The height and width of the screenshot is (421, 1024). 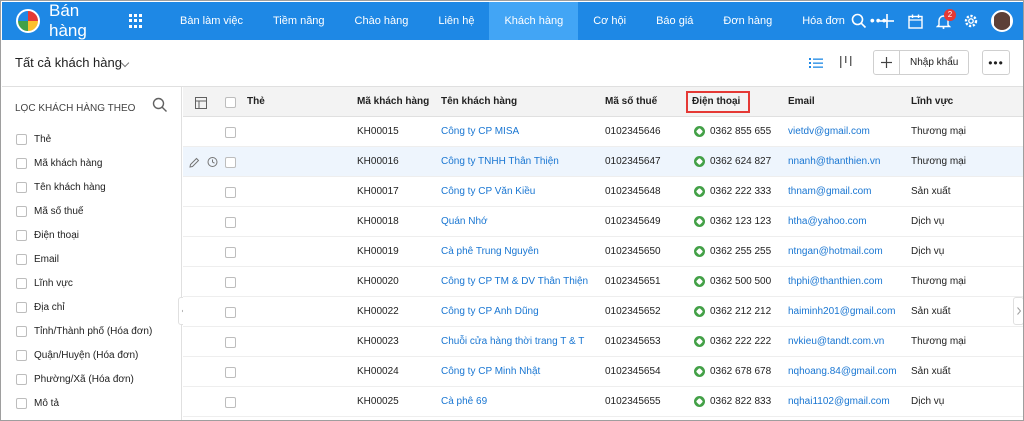 I want to click on add-icon, so click(x=887, y=21).